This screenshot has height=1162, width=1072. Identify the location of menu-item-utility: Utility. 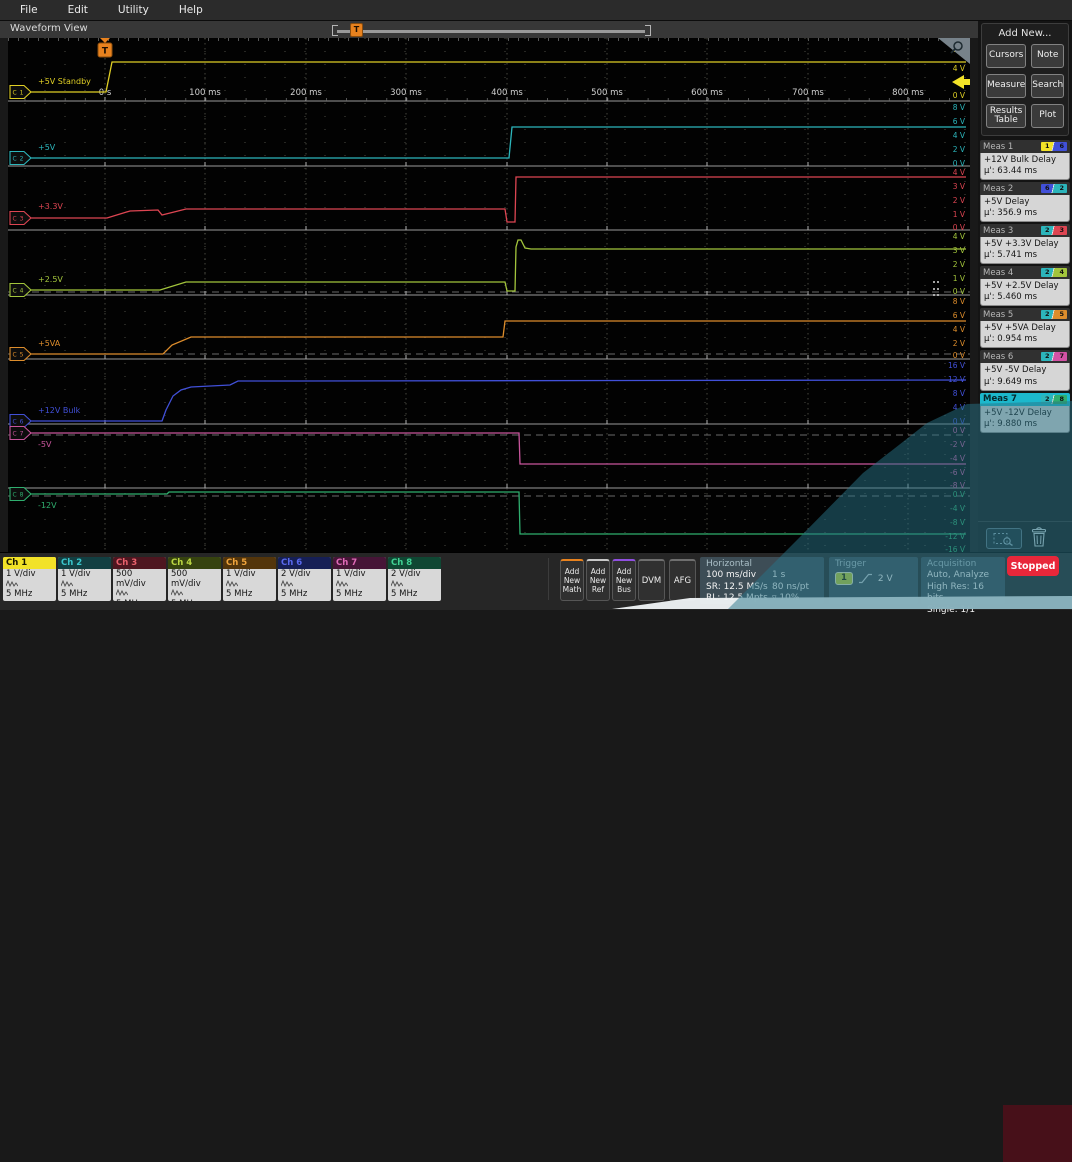
(133, 10).